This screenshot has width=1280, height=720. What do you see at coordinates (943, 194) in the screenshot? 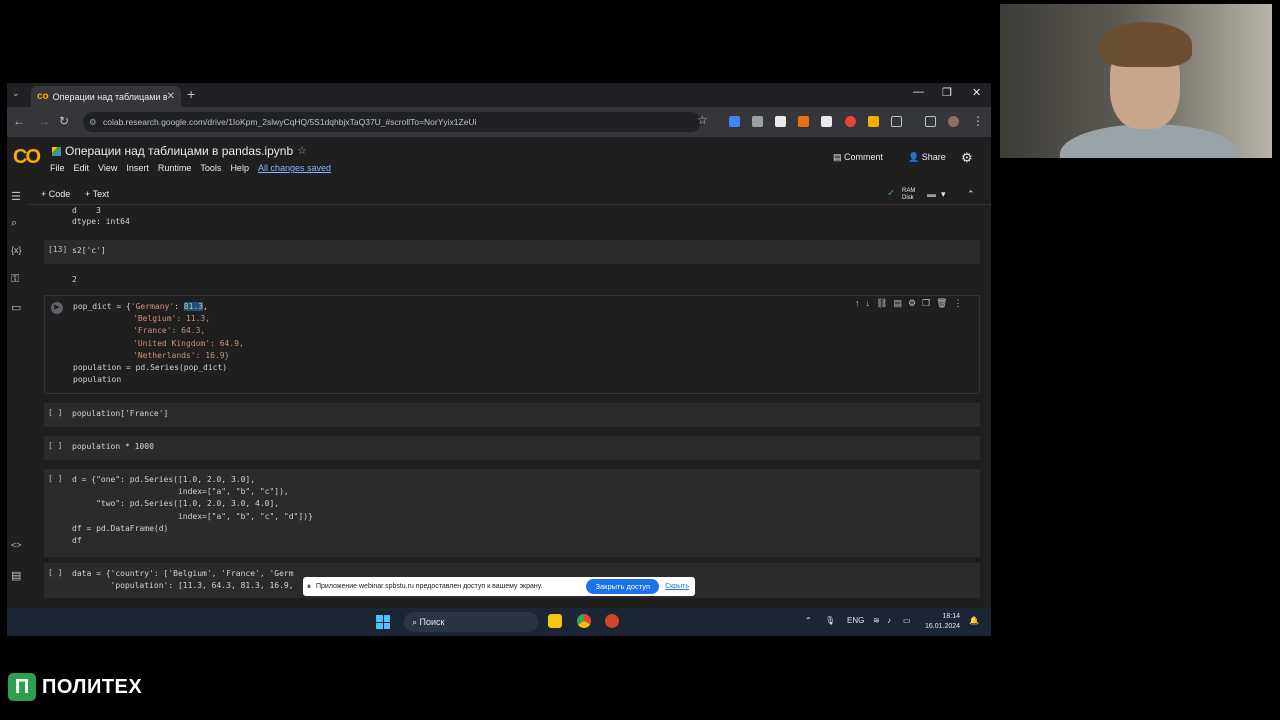
I see `runtime-dropdown-icon: ▾` at bounding box center [943, 194].